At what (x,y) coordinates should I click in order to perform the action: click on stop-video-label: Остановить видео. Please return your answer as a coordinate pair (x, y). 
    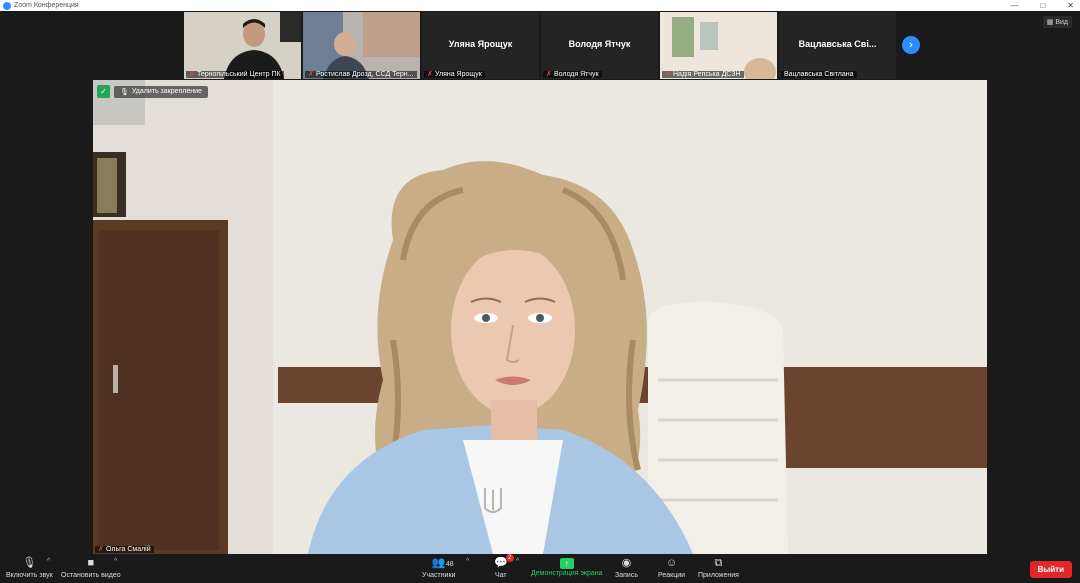
    Looking at the image, I should click on (91, 575).